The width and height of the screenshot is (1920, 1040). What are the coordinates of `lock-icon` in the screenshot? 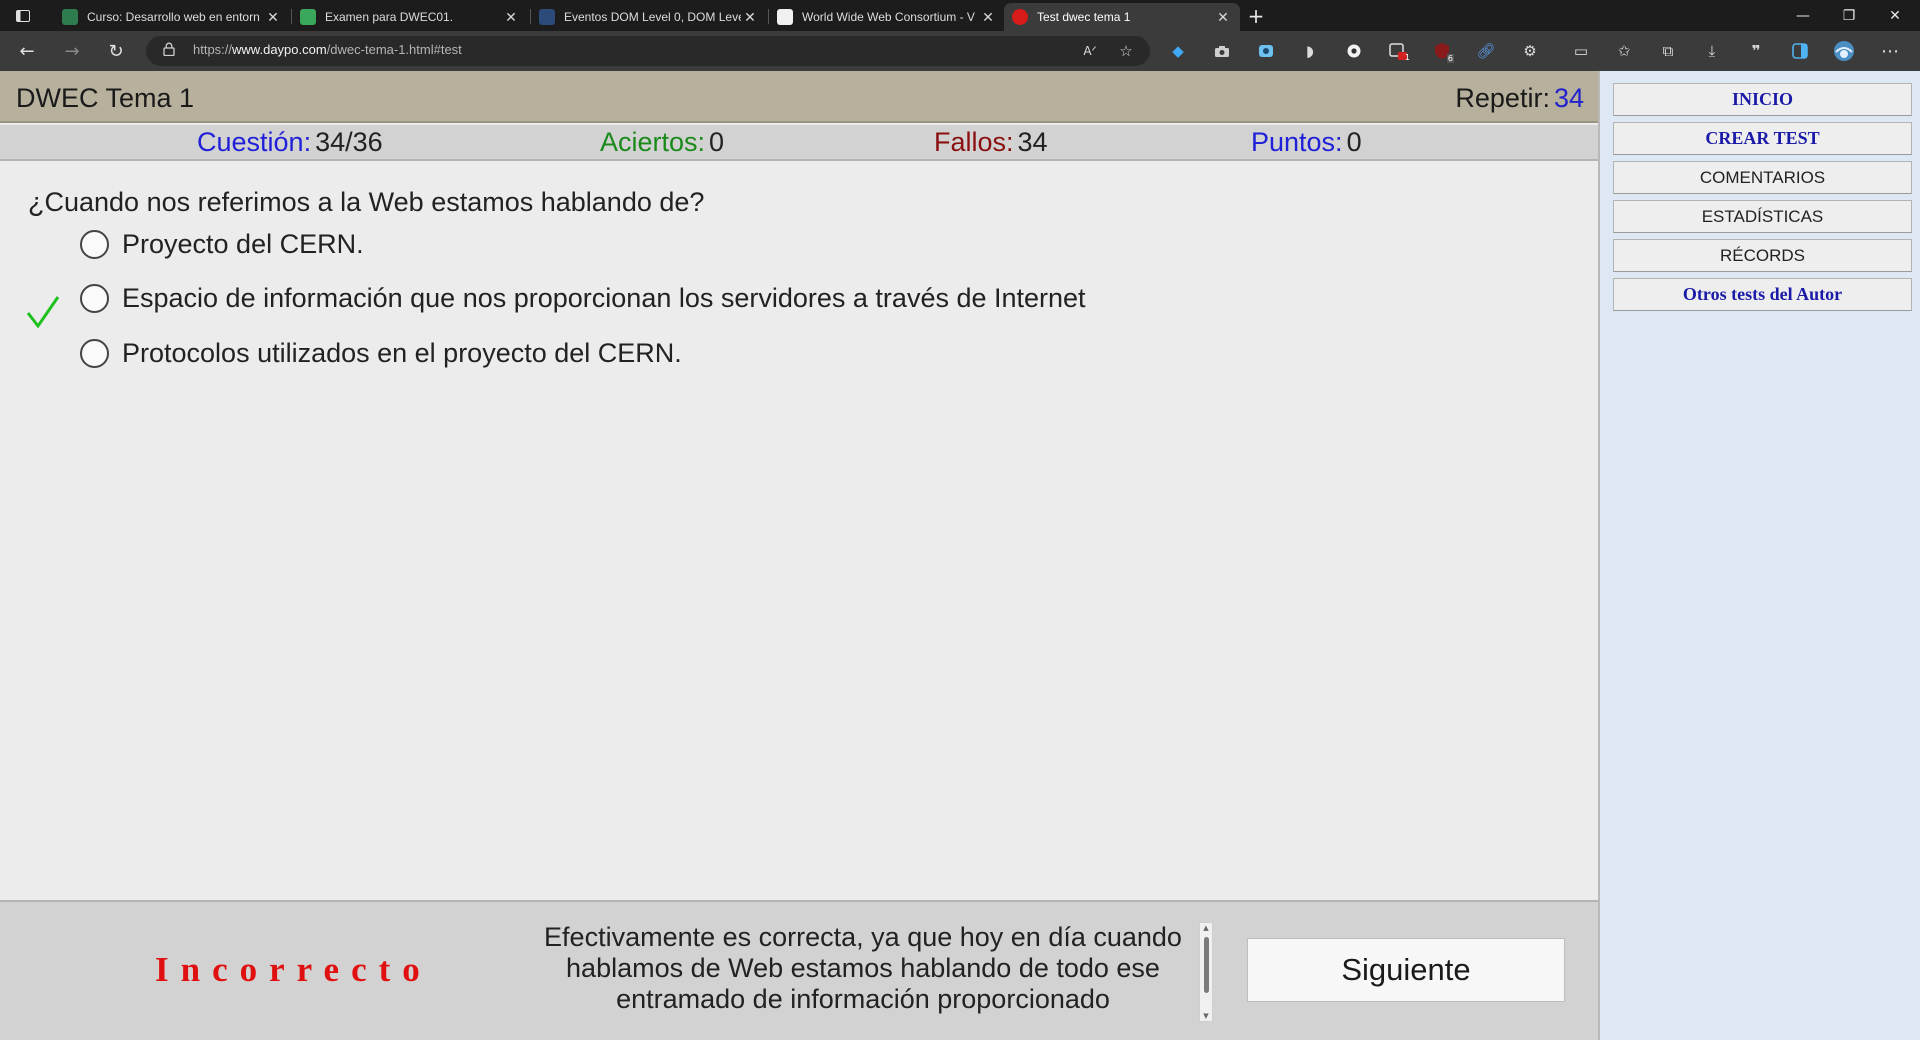 It's located at (169, 51).